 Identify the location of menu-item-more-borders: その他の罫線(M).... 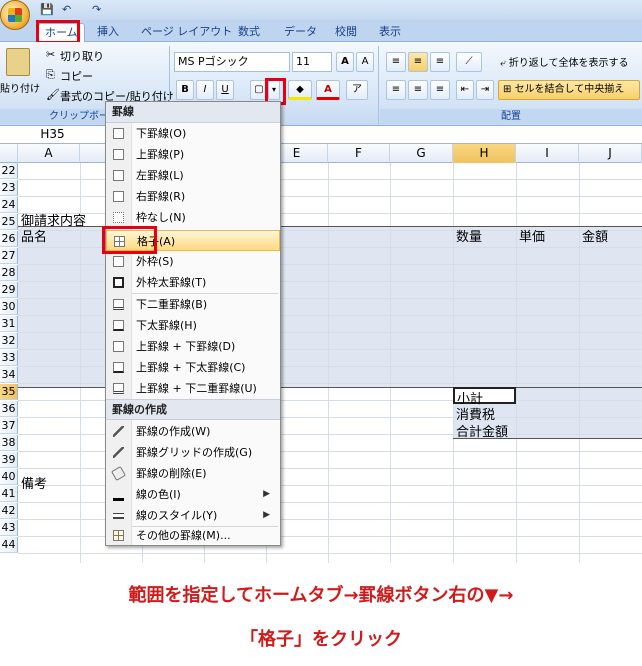
(193, 535).